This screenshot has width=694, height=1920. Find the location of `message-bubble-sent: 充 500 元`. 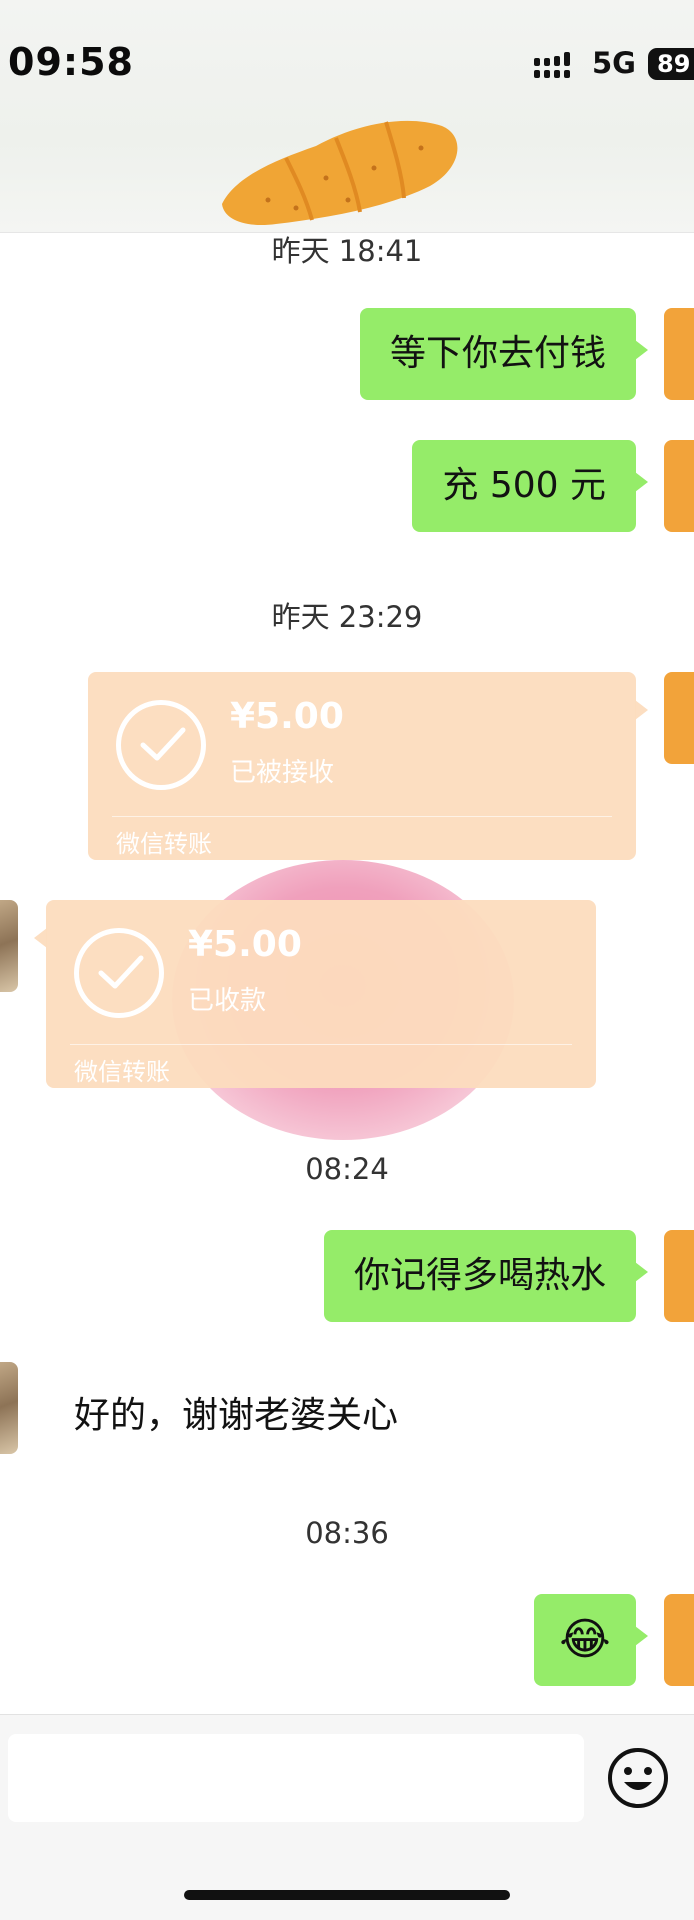

message-bubble-sent: 充 500 元 is located at coordinates (530, 486).